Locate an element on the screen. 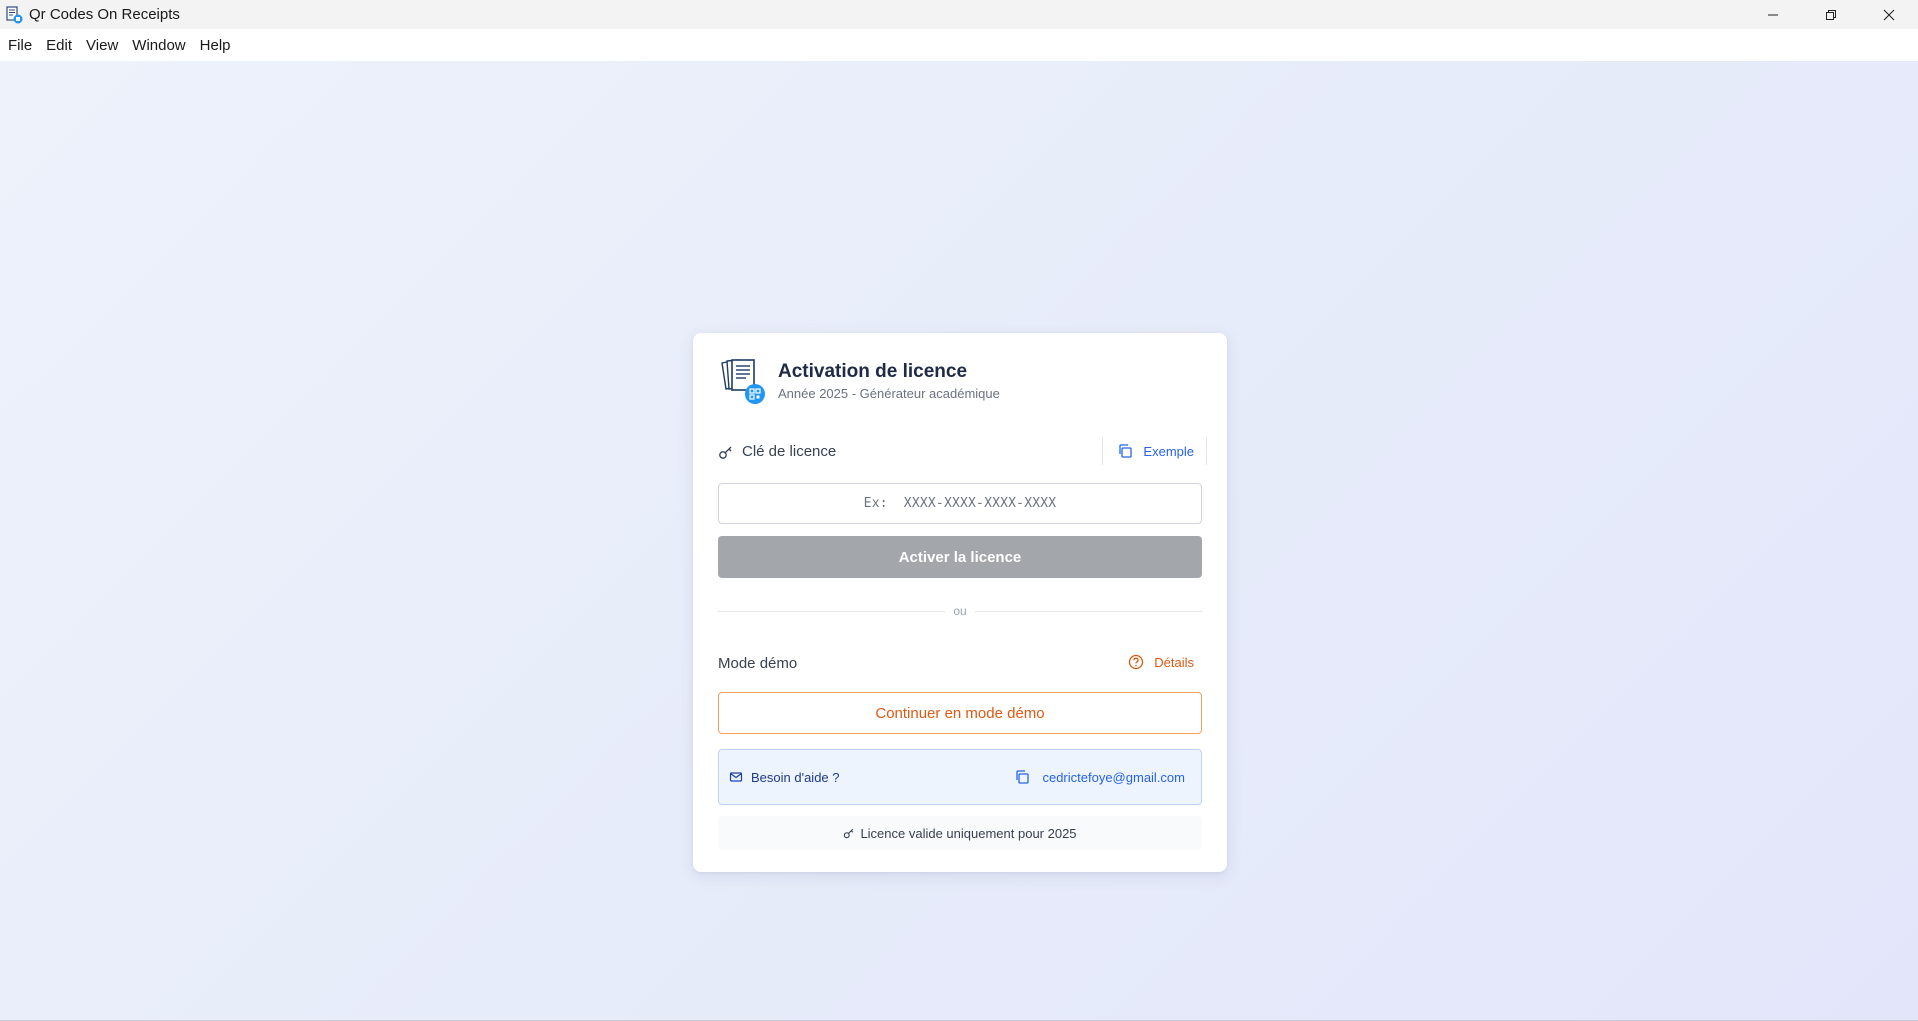 This screenshot has height=1021, width=1918. continue-demo-button: Continuer en mode démo is located at coordinates (960, 713).